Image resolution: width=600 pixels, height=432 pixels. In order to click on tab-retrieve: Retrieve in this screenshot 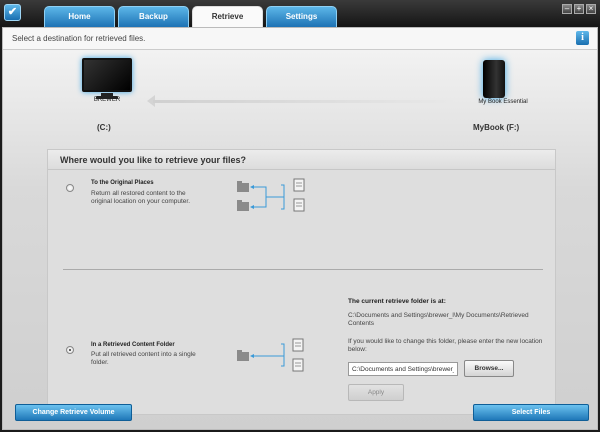, I will do `click(227, 17)`.